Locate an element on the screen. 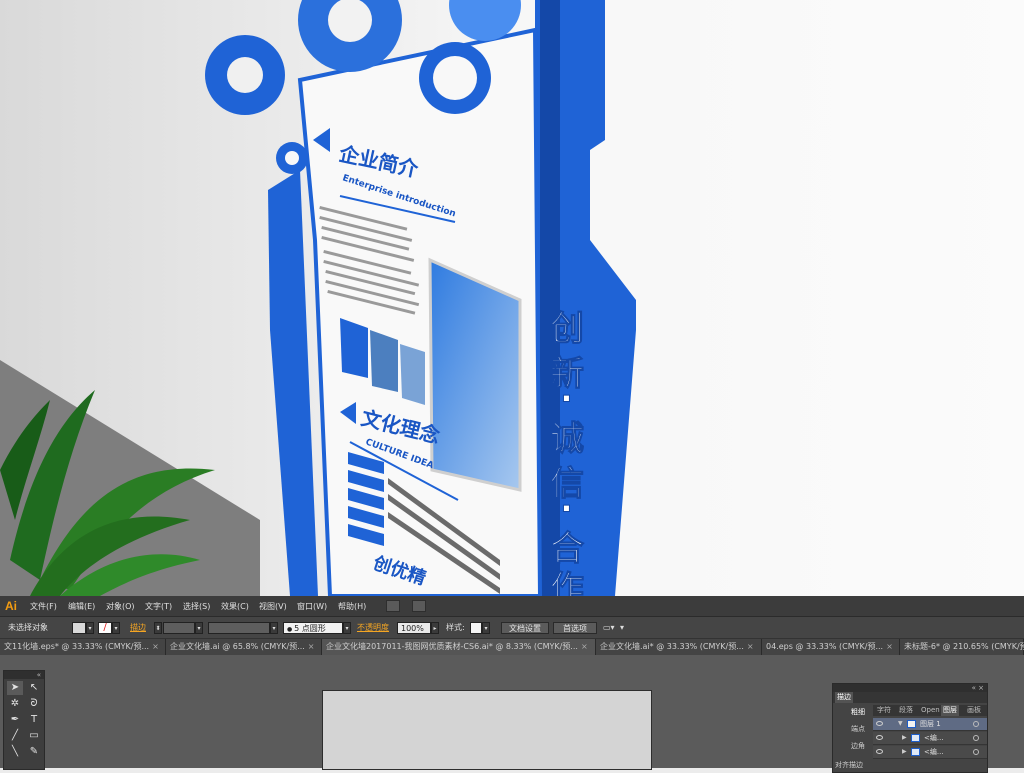  menu-object: 对象(O) is located at coordinates (120, 606).